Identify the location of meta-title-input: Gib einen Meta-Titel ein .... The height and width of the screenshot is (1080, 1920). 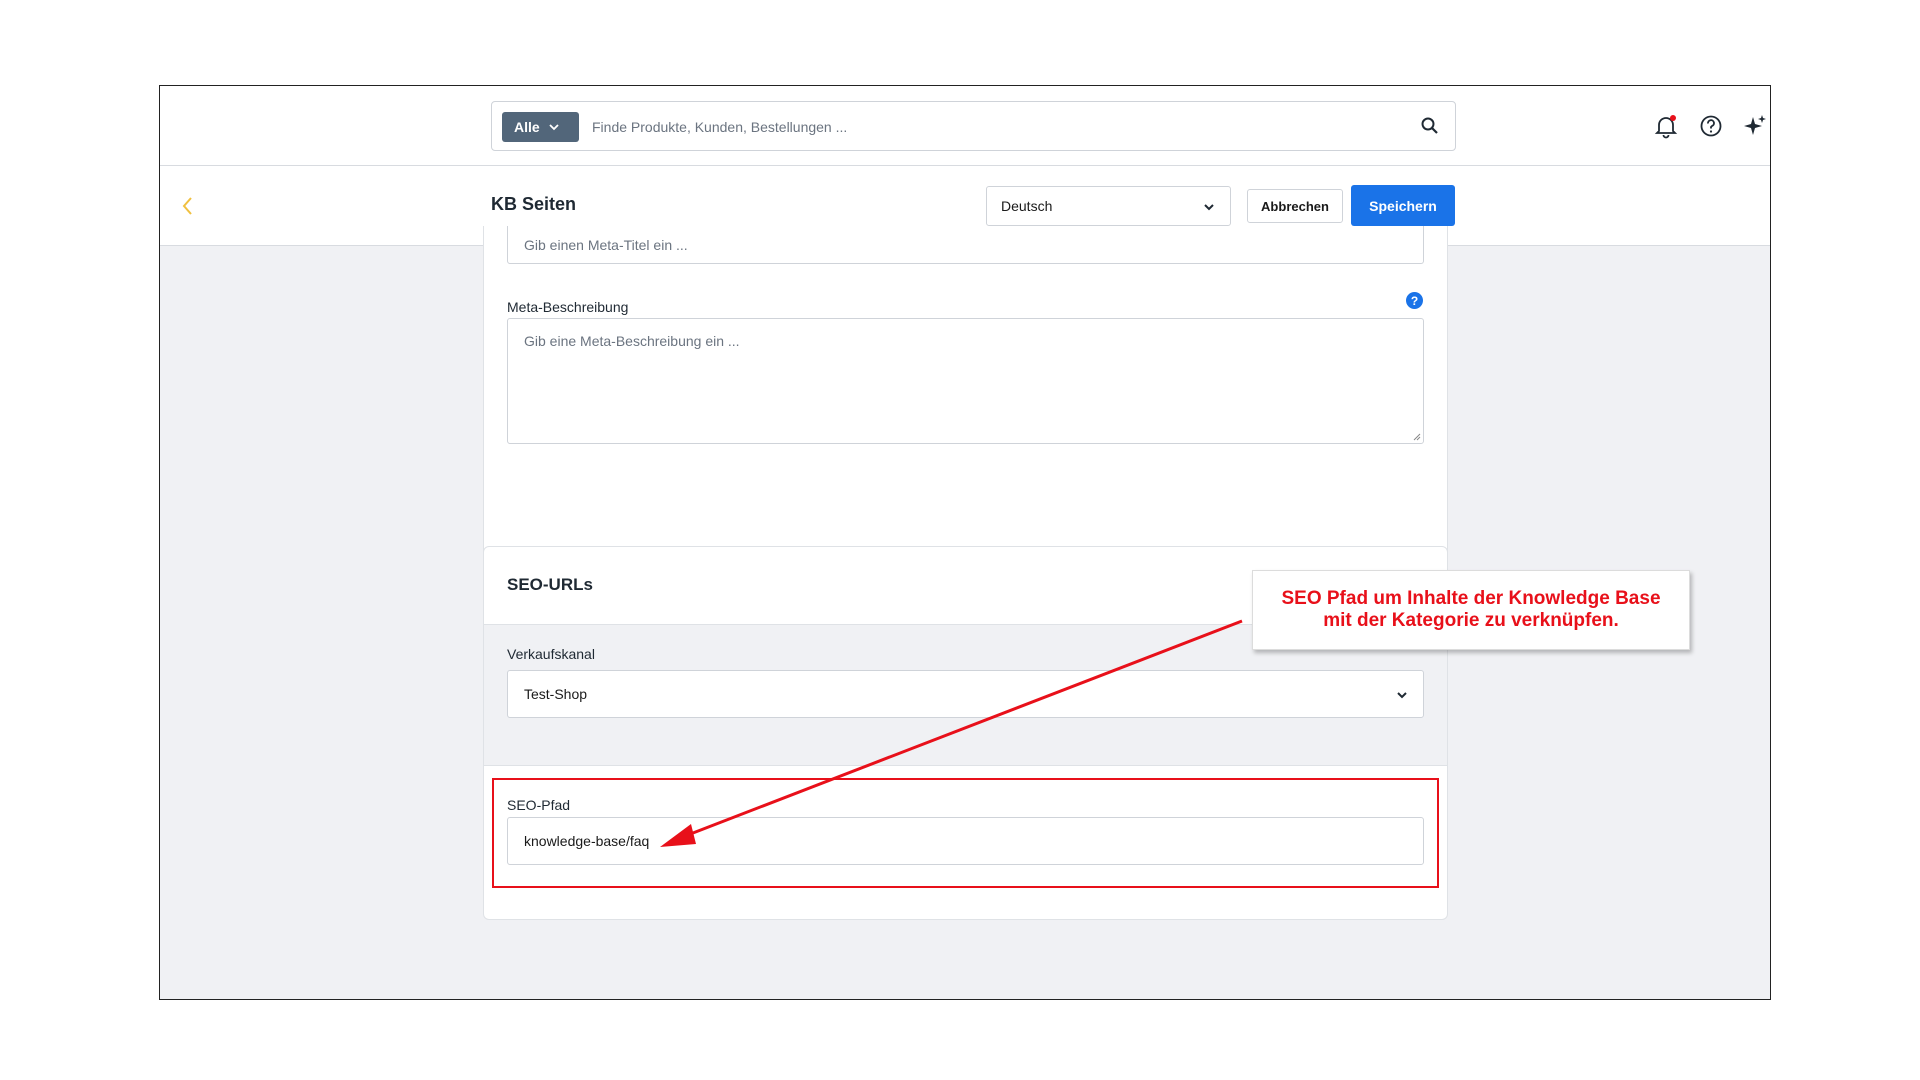
(965, 245).